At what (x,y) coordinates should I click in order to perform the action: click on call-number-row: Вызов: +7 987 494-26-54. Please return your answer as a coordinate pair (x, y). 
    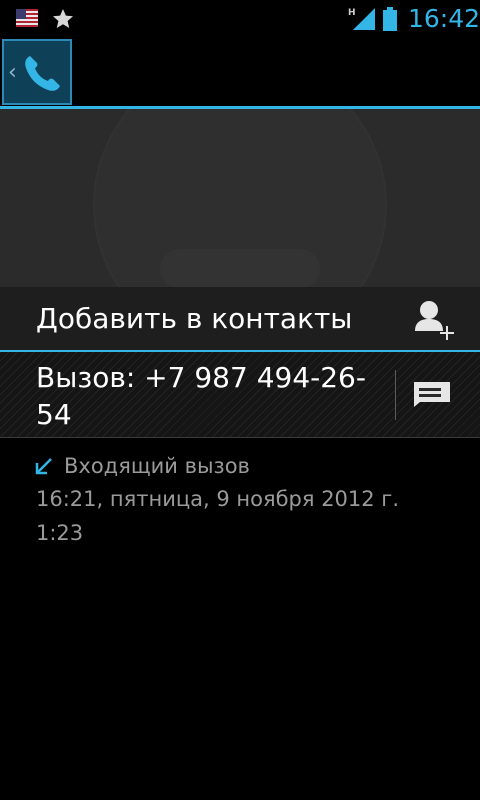
    Looking at the image, I should click on (240, 394).